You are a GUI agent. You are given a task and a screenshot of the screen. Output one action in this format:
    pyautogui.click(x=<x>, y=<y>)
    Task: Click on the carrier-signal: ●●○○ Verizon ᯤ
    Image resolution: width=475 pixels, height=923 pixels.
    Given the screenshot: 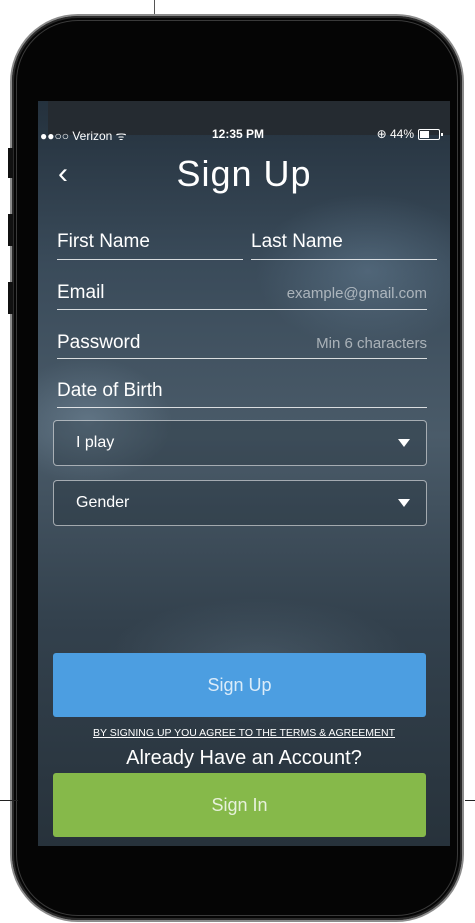 What is the action you would take?
    pyautogui.click(x=83, y=136)
    